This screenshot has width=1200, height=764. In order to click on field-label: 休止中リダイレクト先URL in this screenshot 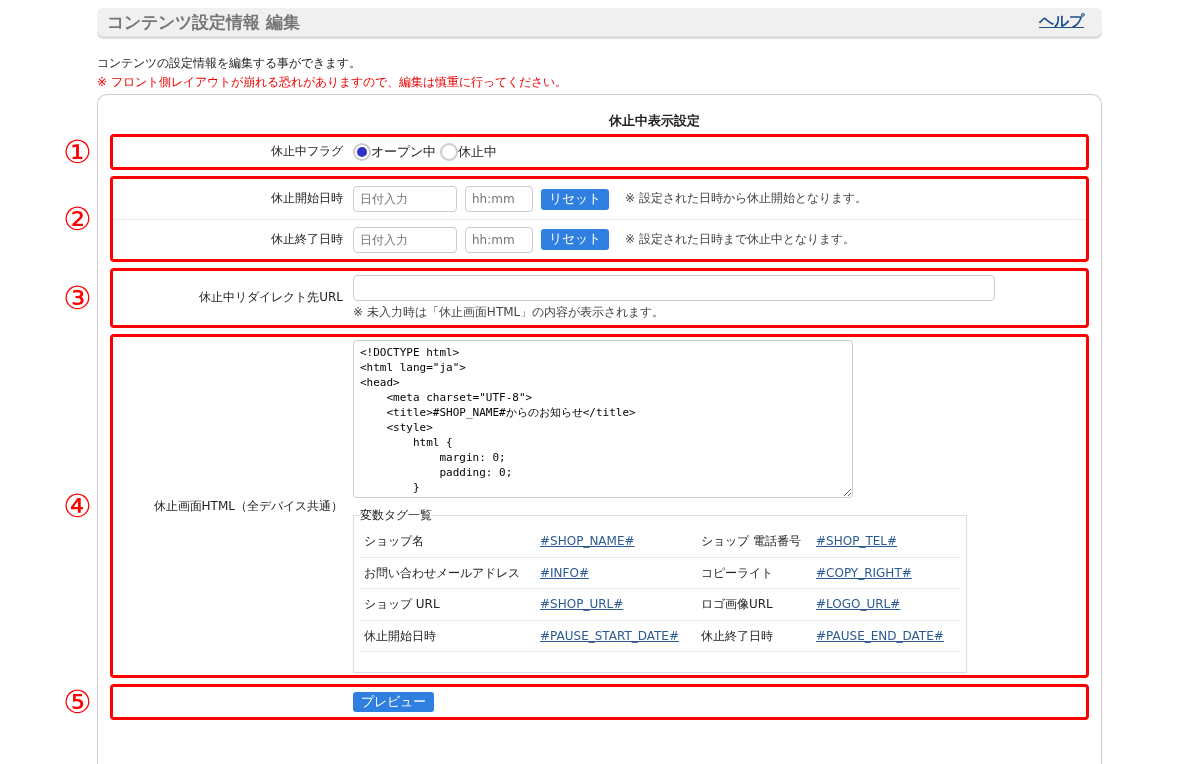, I will do `click(271, 297)`.